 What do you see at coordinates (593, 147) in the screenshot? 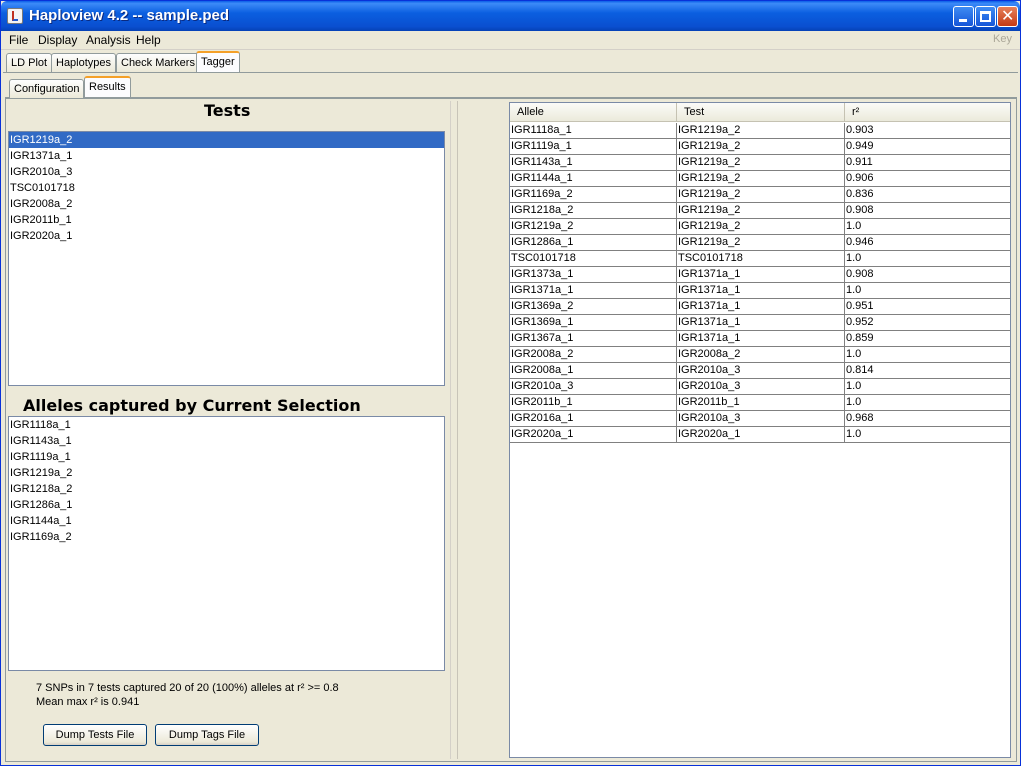
I see `cell-allele: IGR1119a_1` at bounding box center [593, 147].